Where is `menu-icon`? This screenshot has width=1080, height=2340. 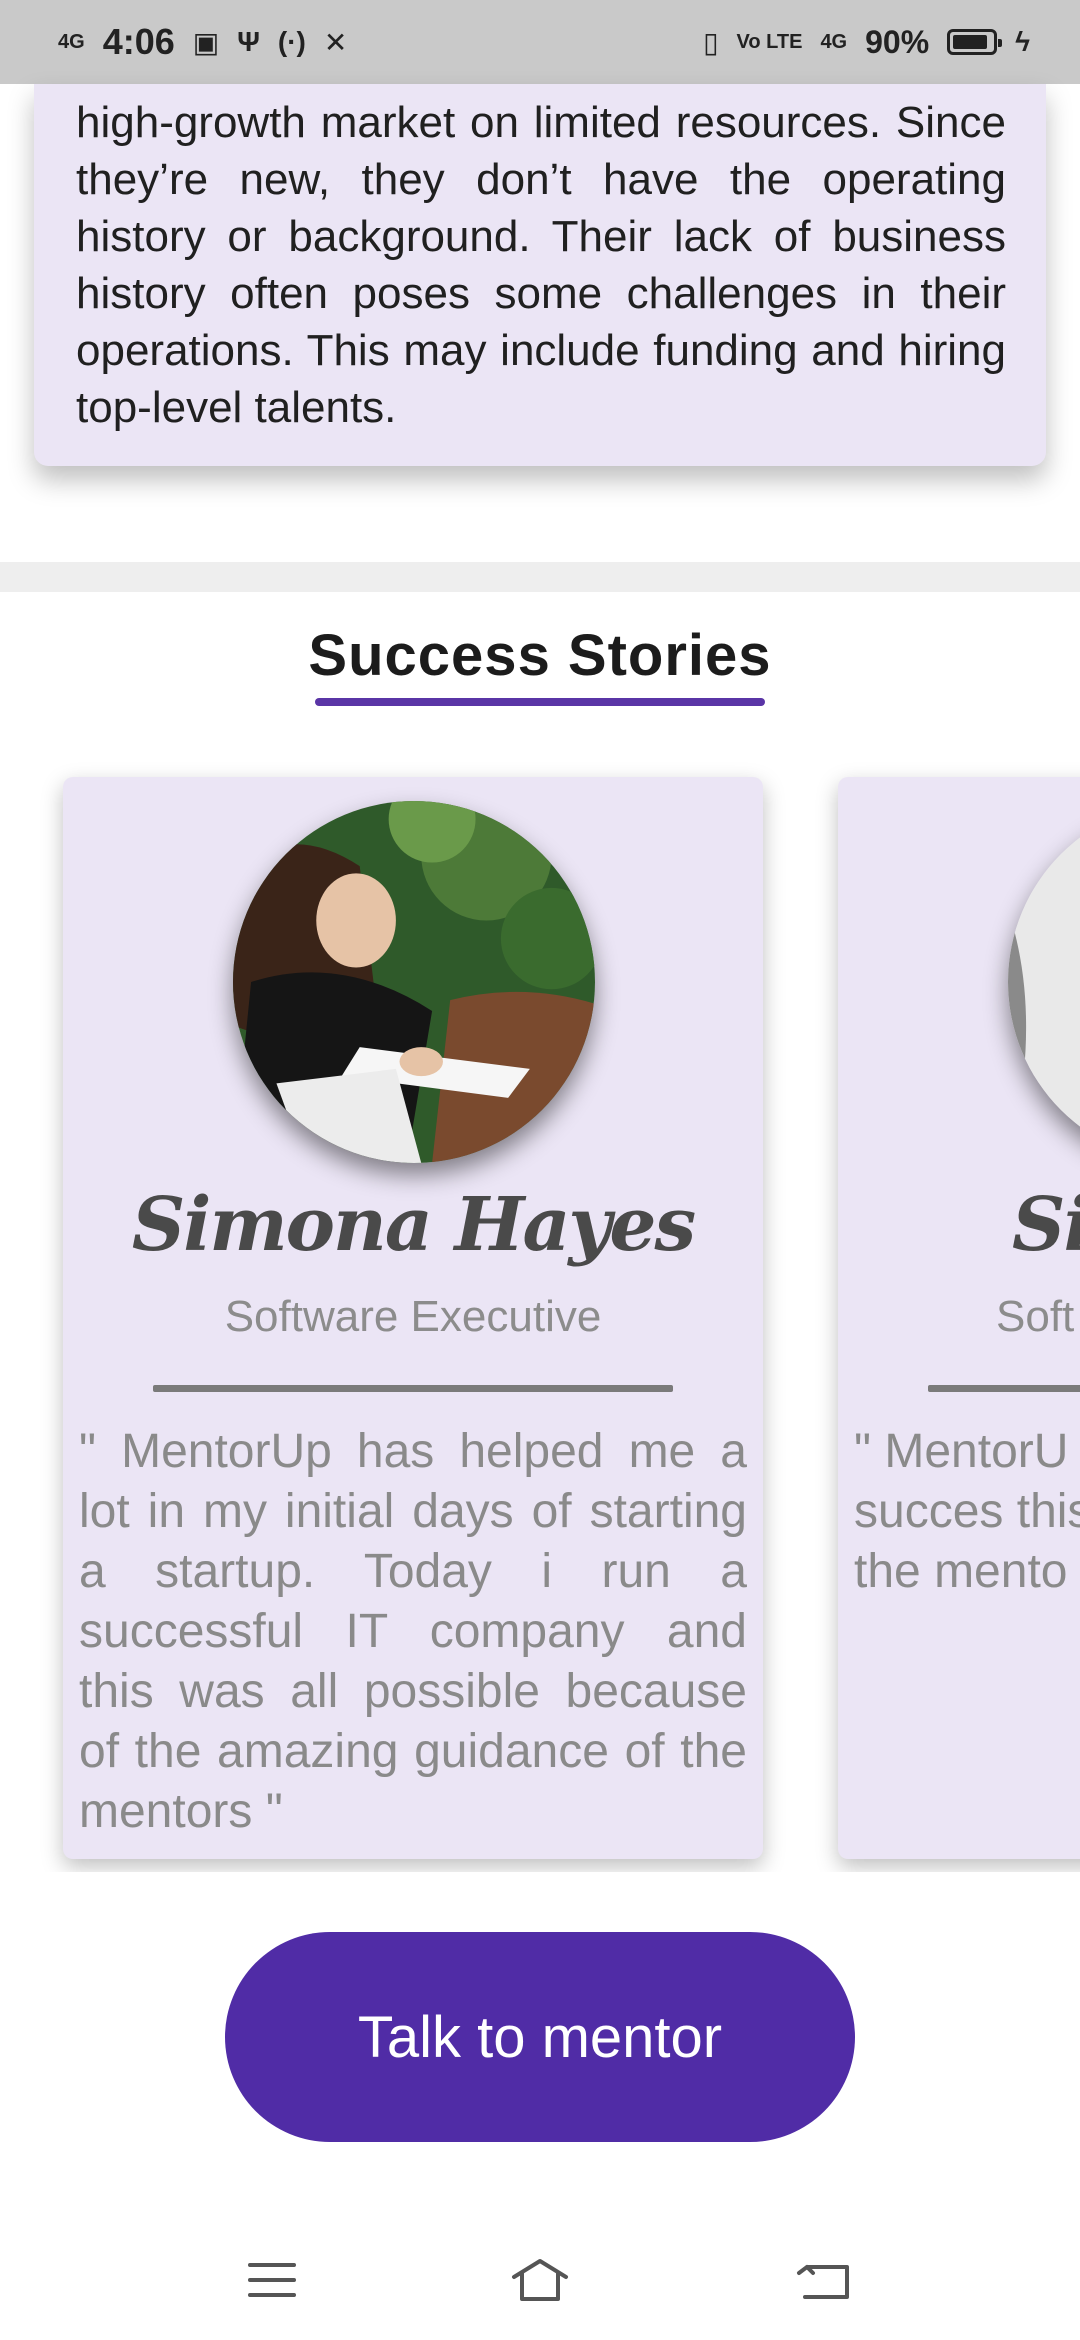
menu-icon is located at coordinates (272, 2280).